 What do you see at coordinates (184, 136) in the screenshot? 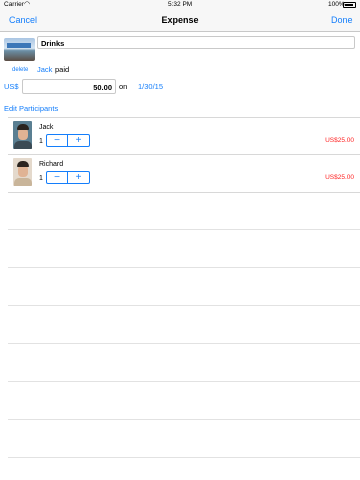
I see `participant-row-jack: Jack 1 − + US$25.00` at bounding box center [184, 136].